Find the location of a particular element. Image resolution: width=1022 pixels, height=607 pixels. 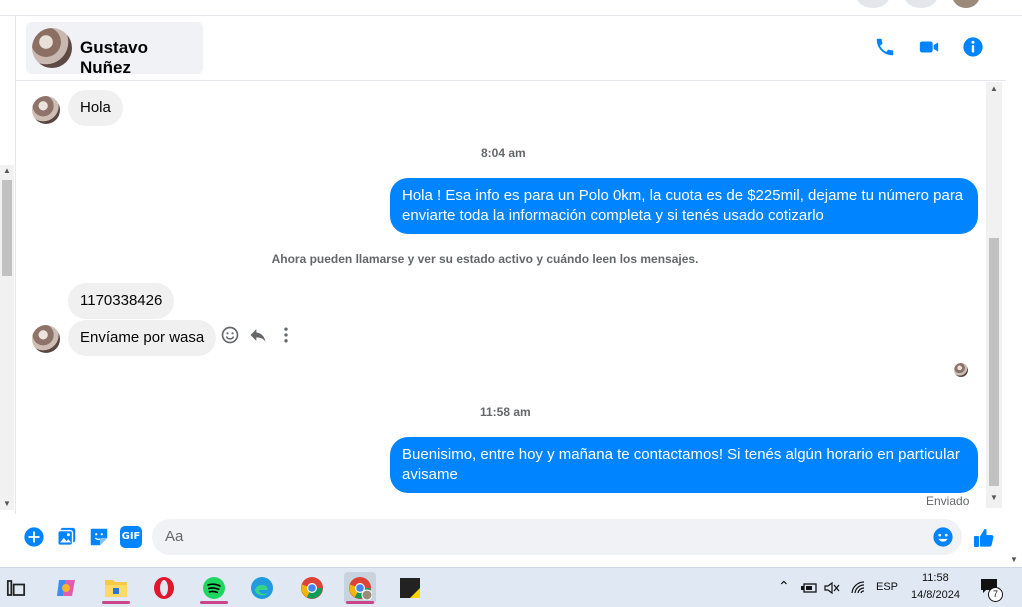

like-icon is located at coordinates (984, 538).